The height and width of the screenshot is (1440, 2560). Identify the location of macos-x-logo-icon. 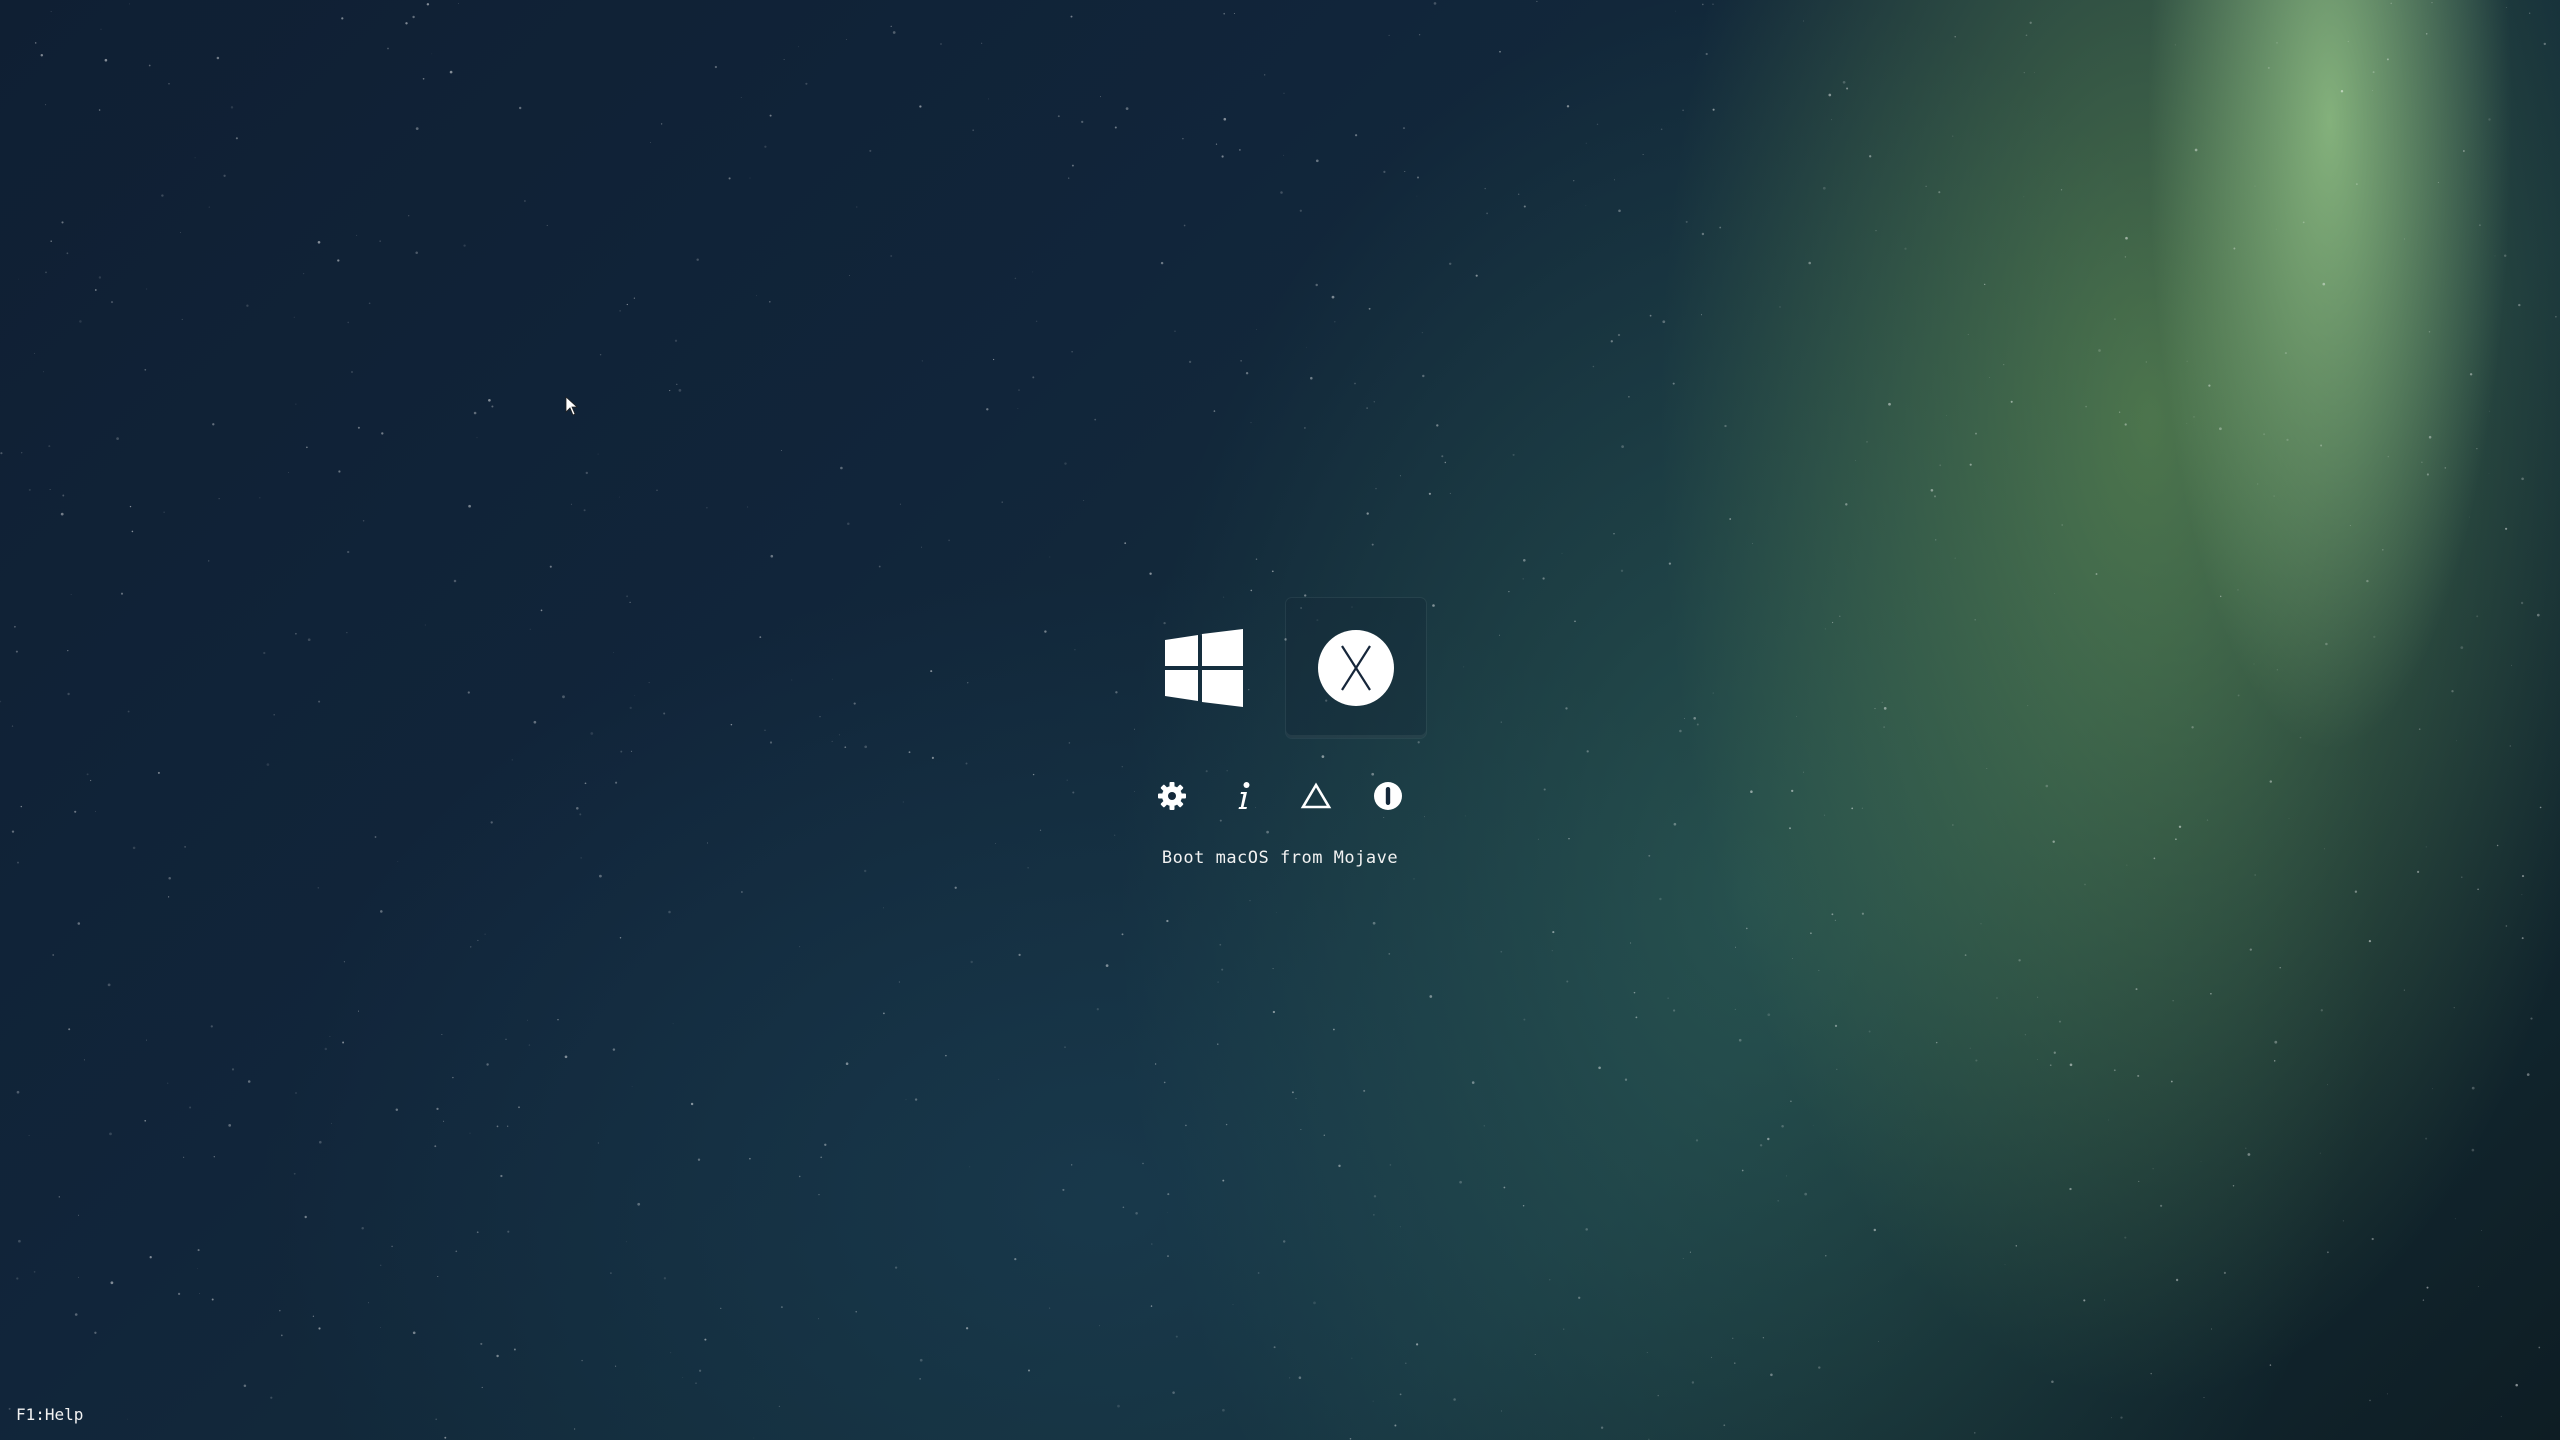
(1356, 668).